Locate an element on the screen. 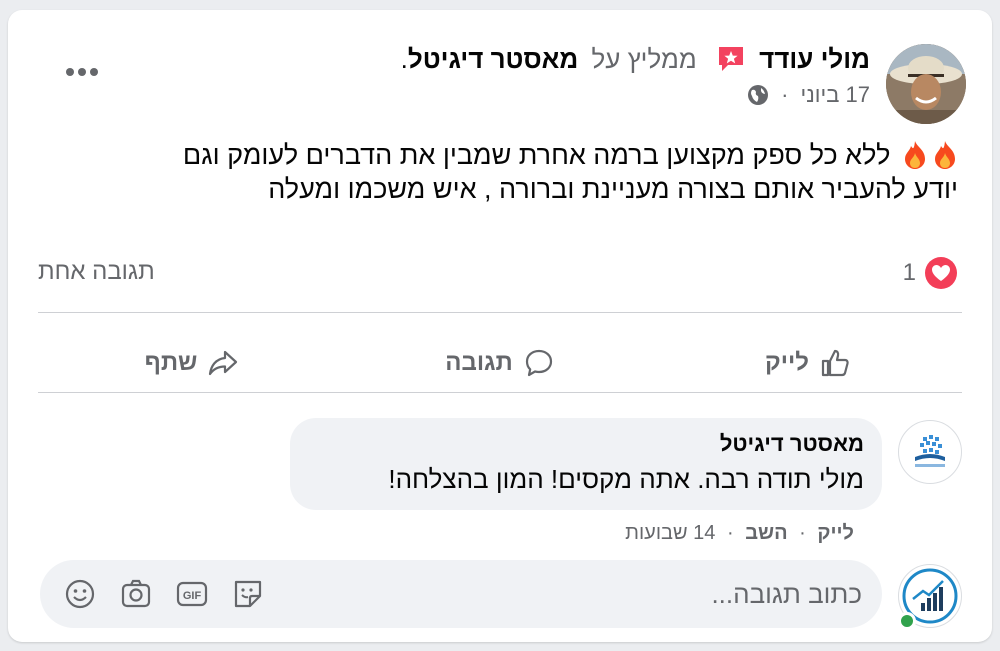 The image size is (1000, 651). comment-text: מולי תודה רבה. אתה מקסים! המון בהצלחה! is located at coordinates (626, 479).